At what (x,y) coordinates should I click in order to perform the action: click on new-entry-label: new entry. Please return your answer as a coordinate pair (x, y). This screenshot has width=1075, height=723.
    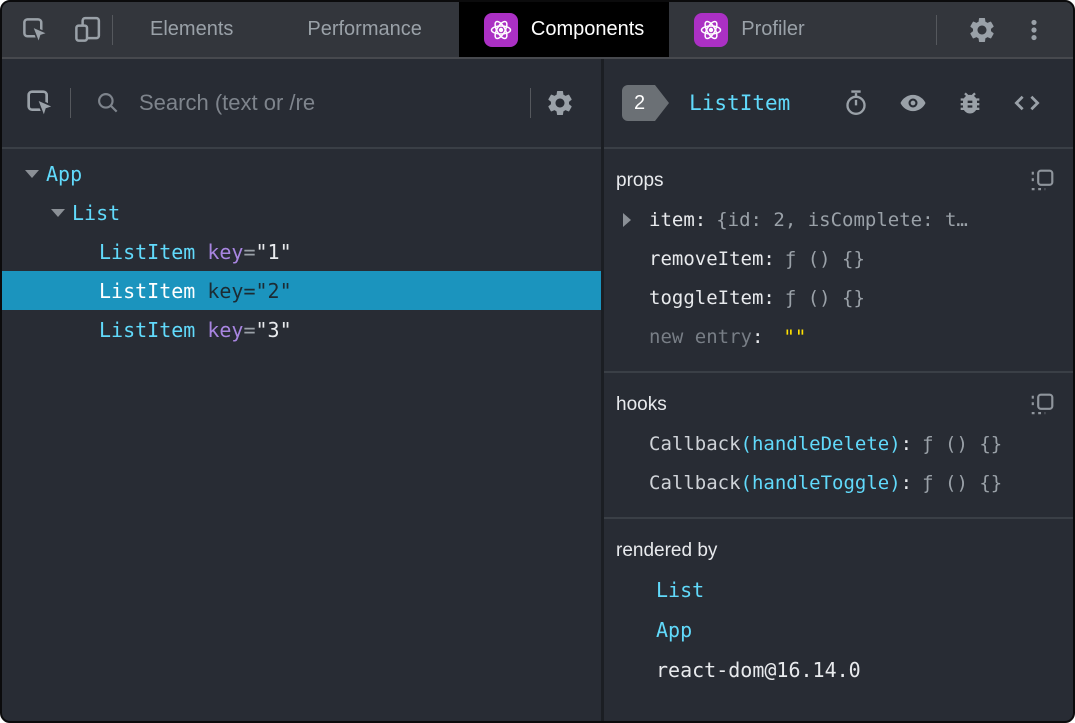
    Looking at the image, I should click on (700, 336).